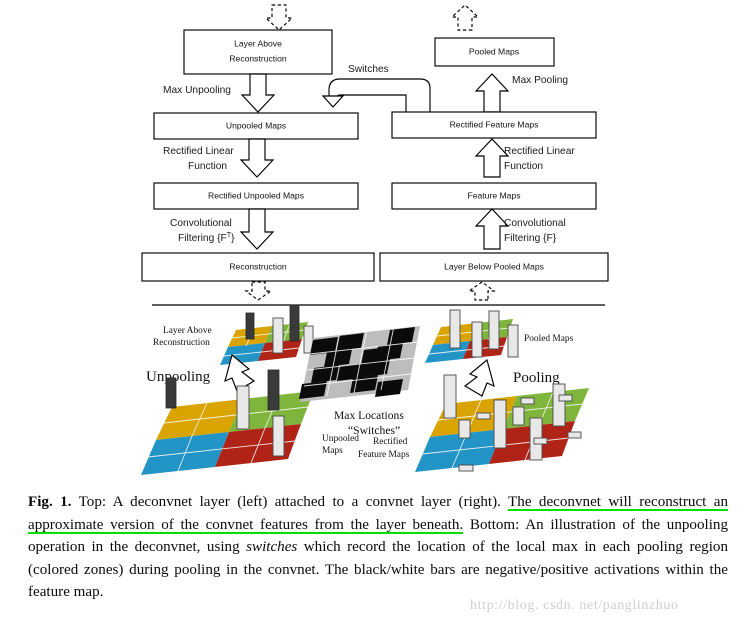 This screenshot has width=751, height=637. What do you see at coordinates (187, 331) in the screenshot?
I see `label-illus-layer-above-1: Layer Above` at bounding box center [187, 331].